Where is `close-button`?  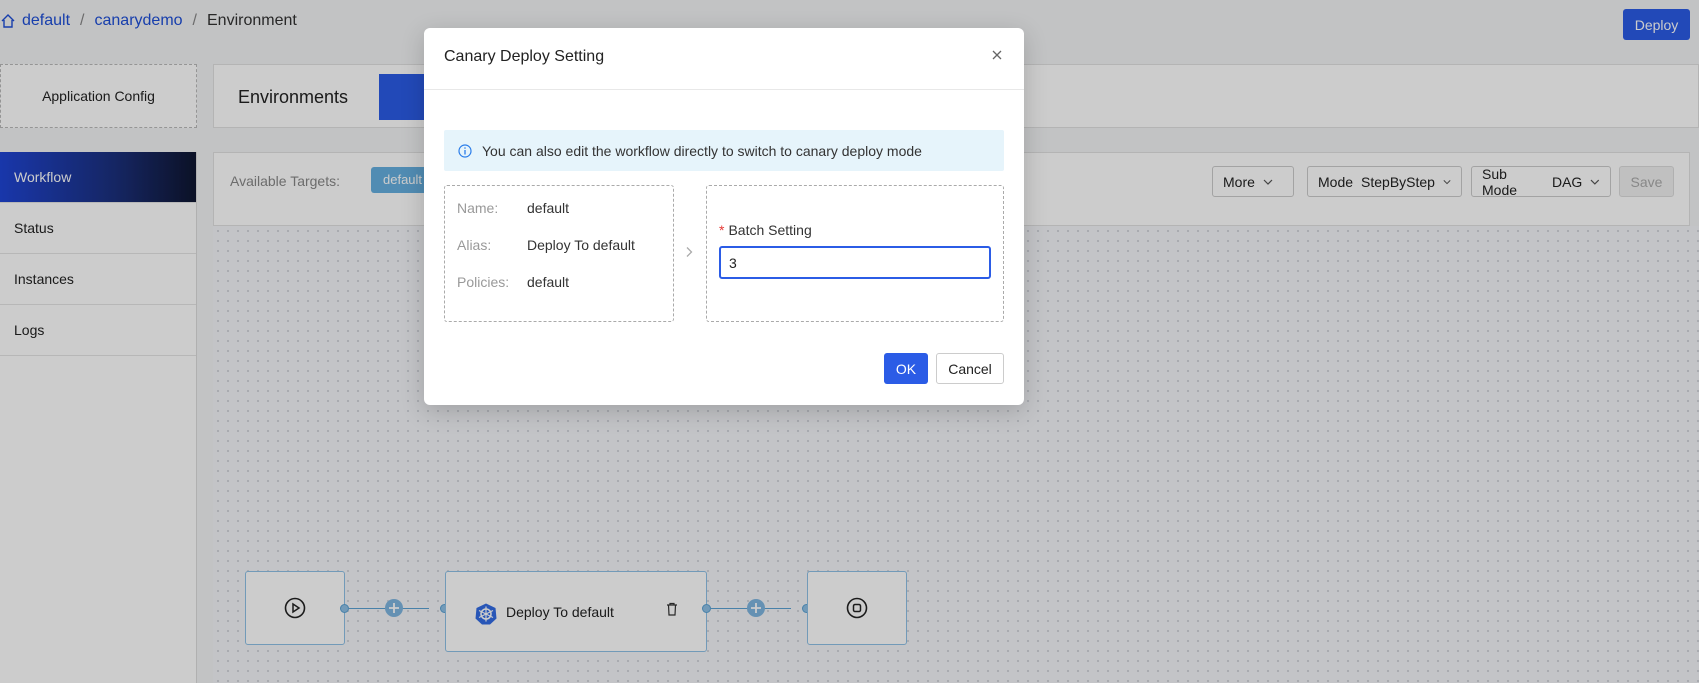
close-button is located at coordinates (997, 55).